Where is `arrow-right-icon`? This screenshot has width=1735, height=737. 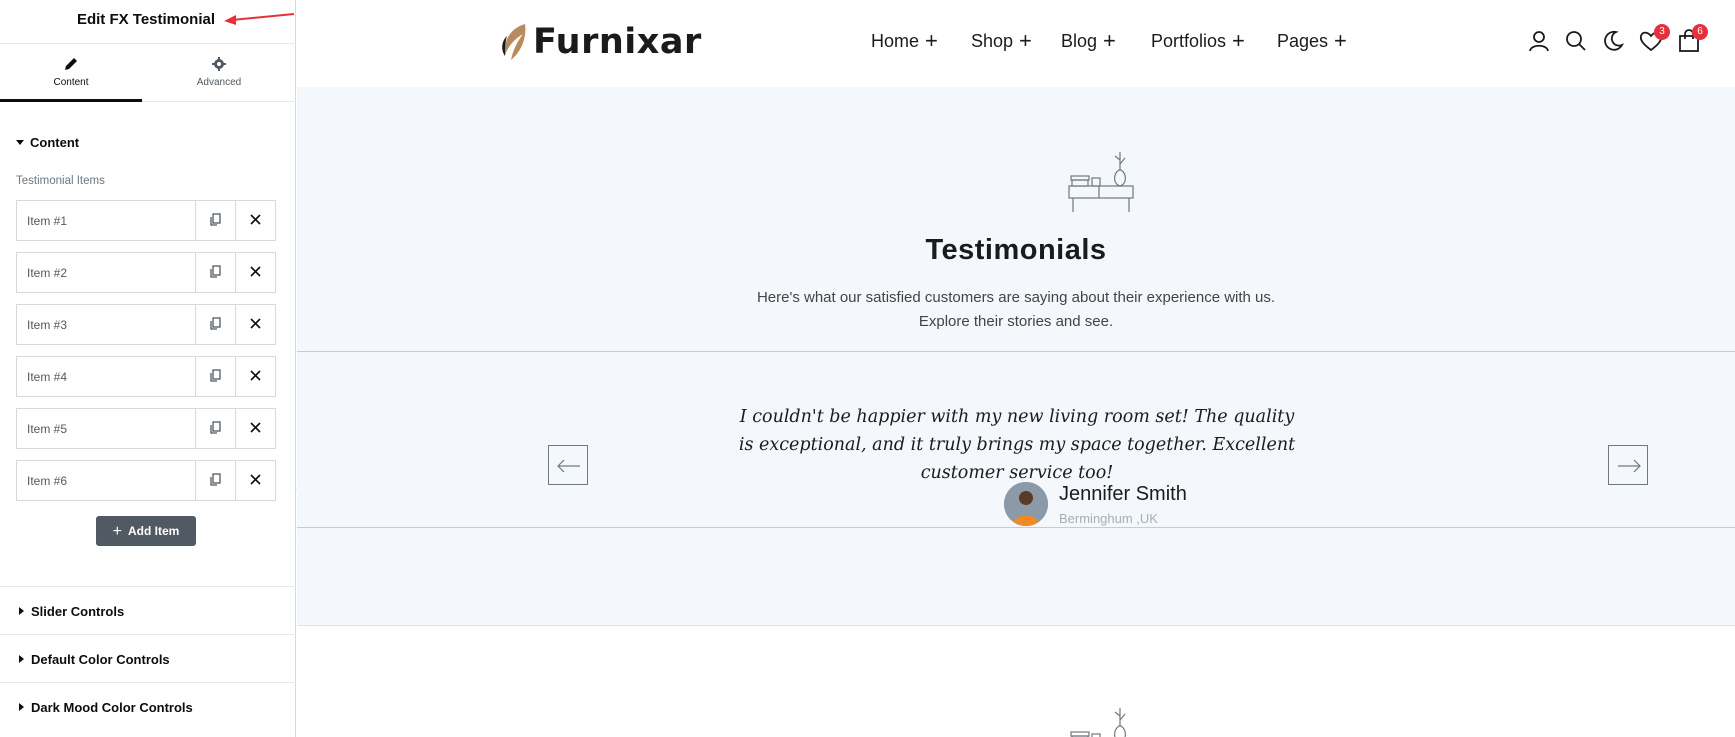 arrow-right-icon is located at coordinates (1629, 466).